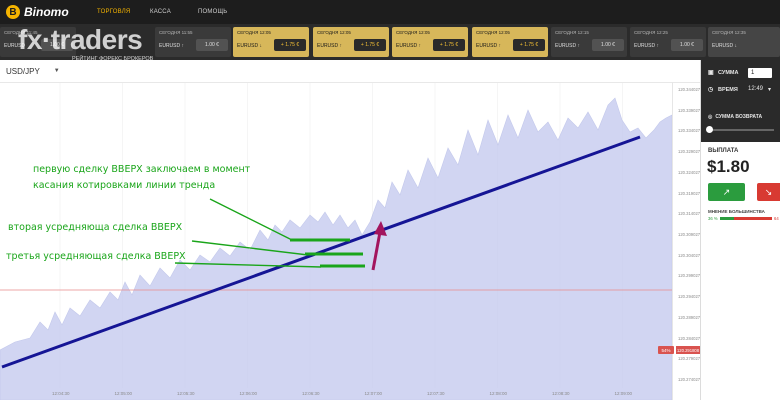  Describe the element at coordinates (713, 218) in the screenshot. I see `majority-up-percent: 36 %` at that location.